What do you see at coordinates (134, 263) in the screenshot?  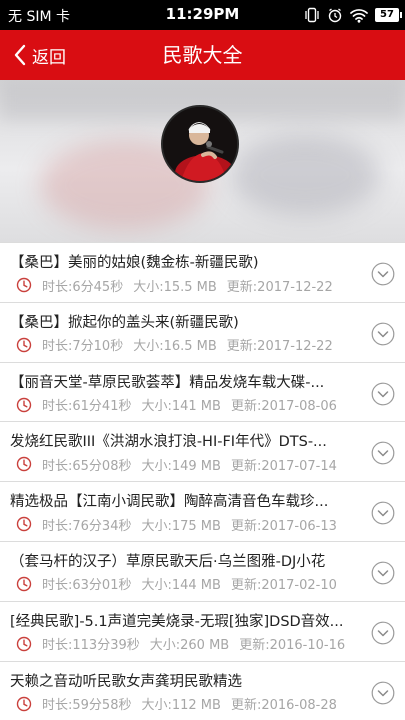 I see `song-title: 【桑巴】美丽的姑娘(魏金栋-新疆民歌)` at bounding box center [134, 263].